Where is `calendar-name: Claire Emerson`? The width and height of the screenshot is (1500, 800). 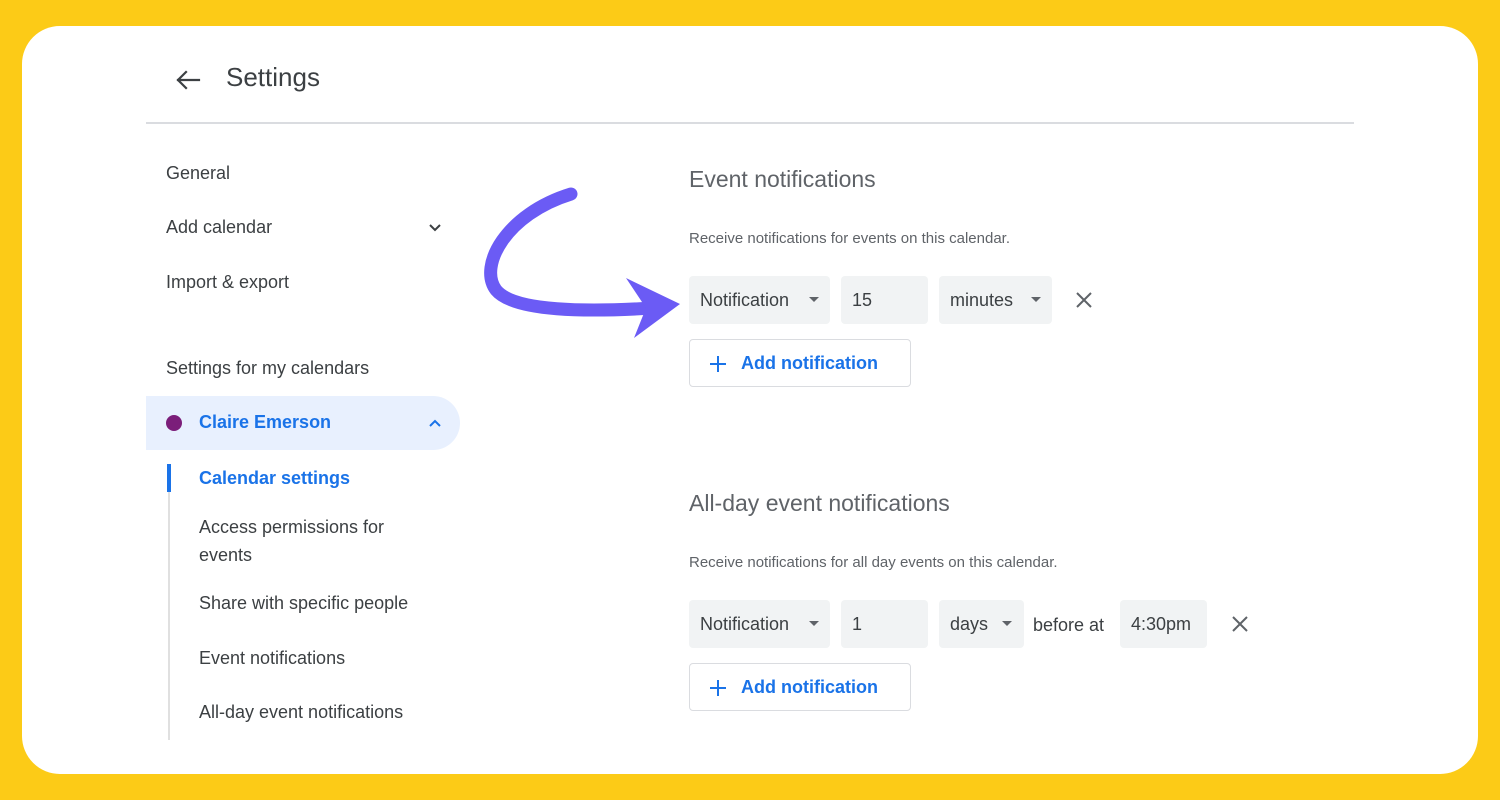
calendar-name: Claire Emerson is located at coordinates (265, 422).